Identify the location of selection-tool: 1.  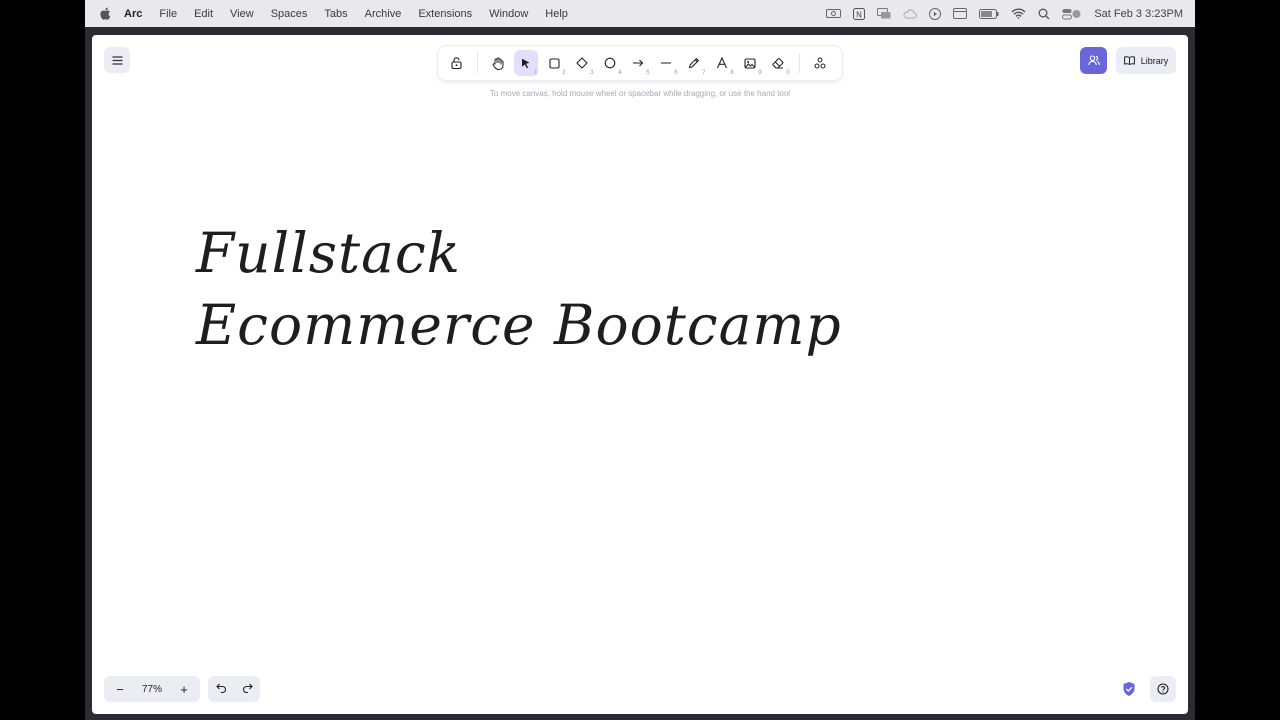
(526, 63).